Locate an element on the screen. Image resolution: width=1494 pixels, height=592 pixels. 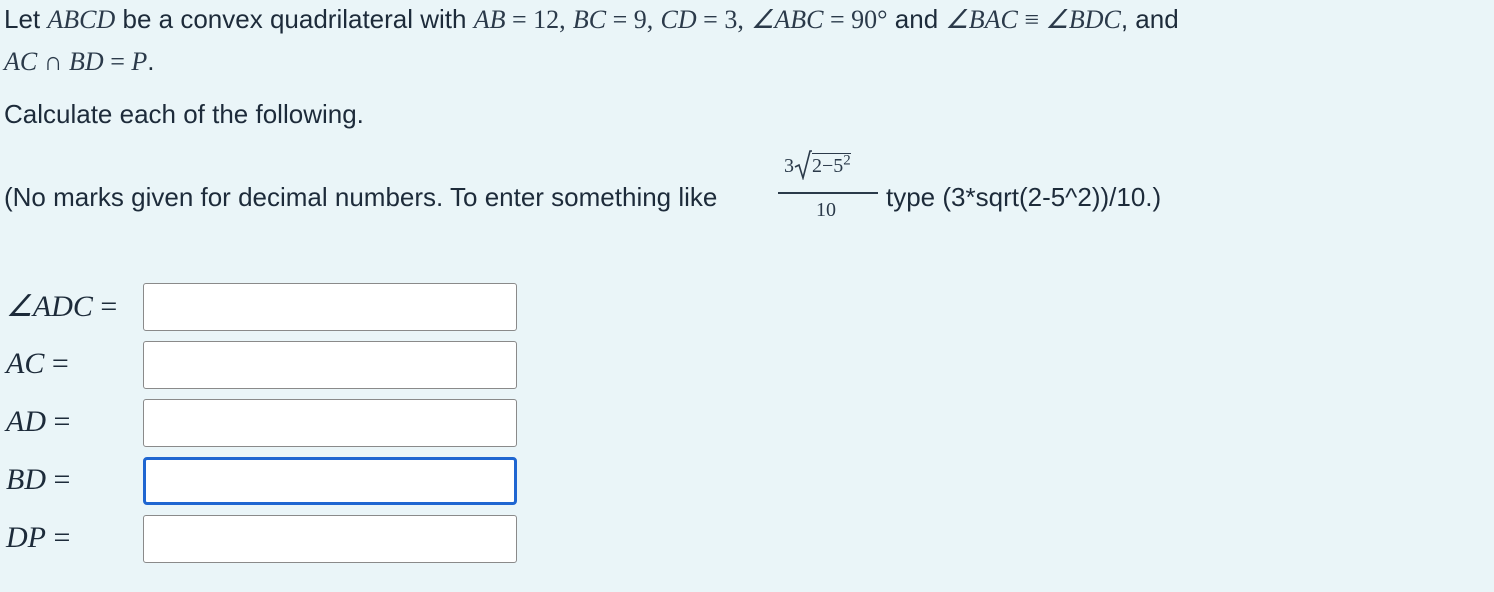
fraction-numerator: 3 2−52 is located at coordinates (817, 165).